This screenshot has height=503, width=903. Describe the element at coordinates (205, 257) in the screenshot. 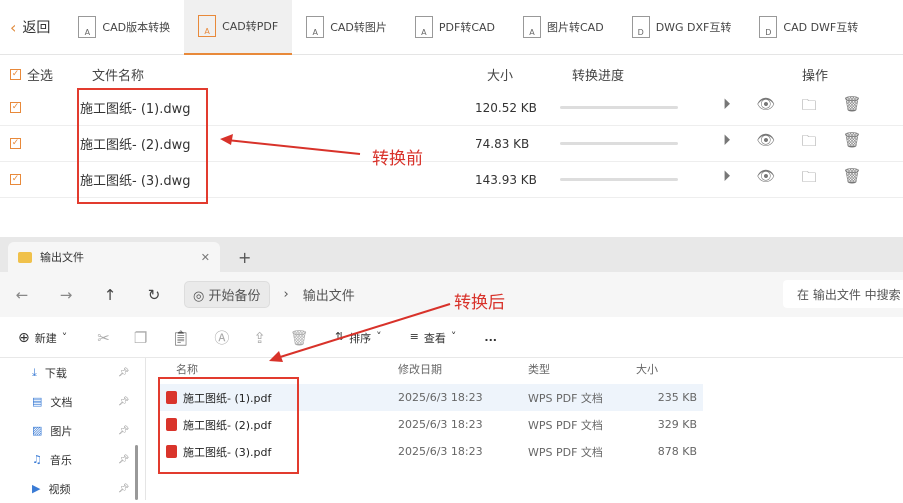

I see `close-icon: ✕` at that location.